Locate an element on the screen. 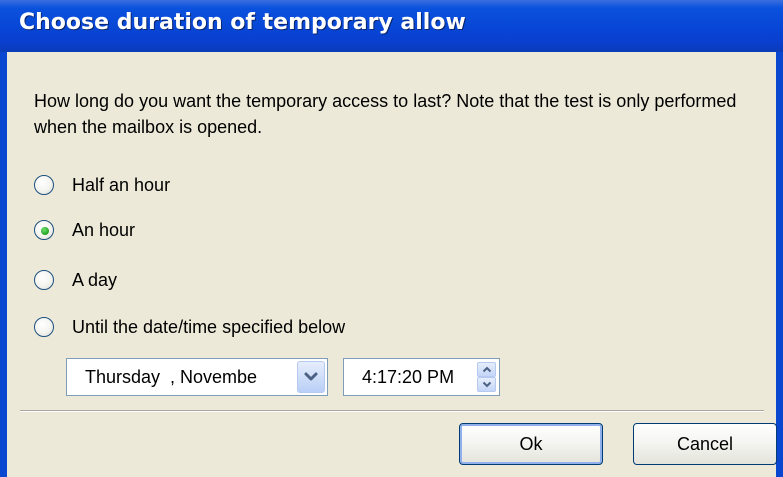 The width and height of the screenshot is (783, 477). date-dropdown-button is located at coordinates (311, 377).